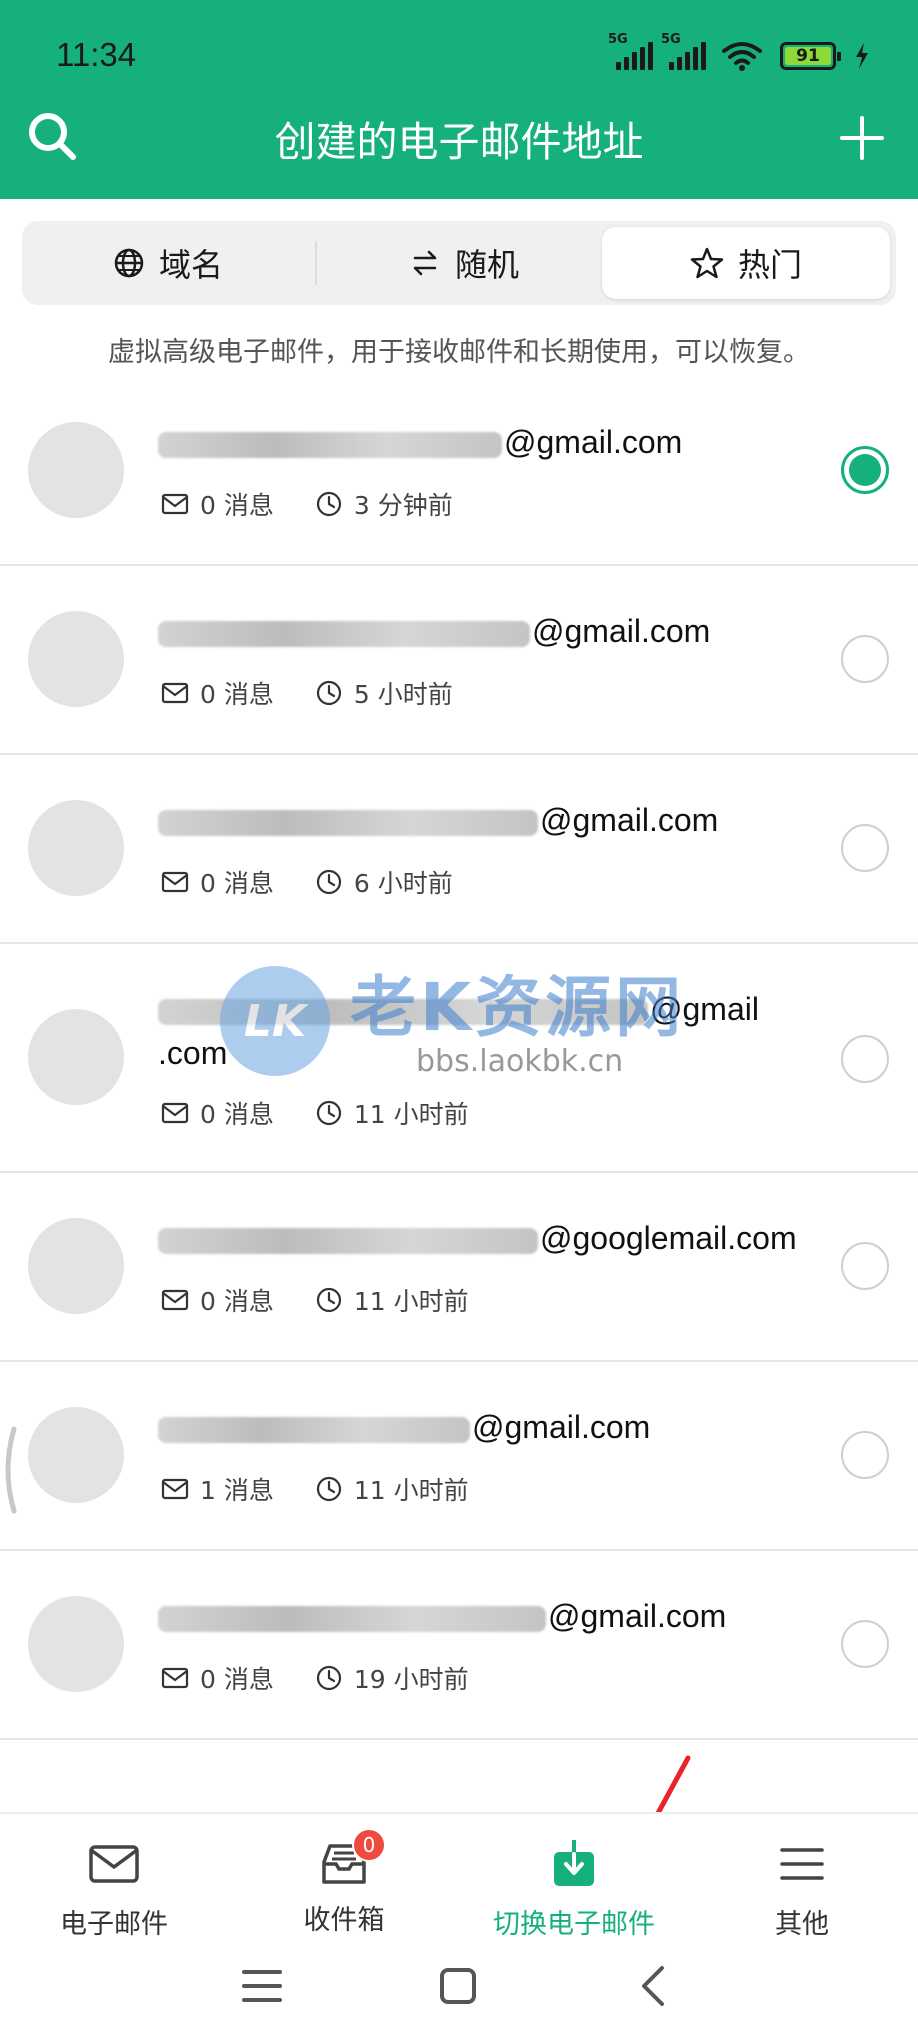 This screenshot has height=2041, width=918. I want to click on message-count: 1 消息, so click(237, 1490).